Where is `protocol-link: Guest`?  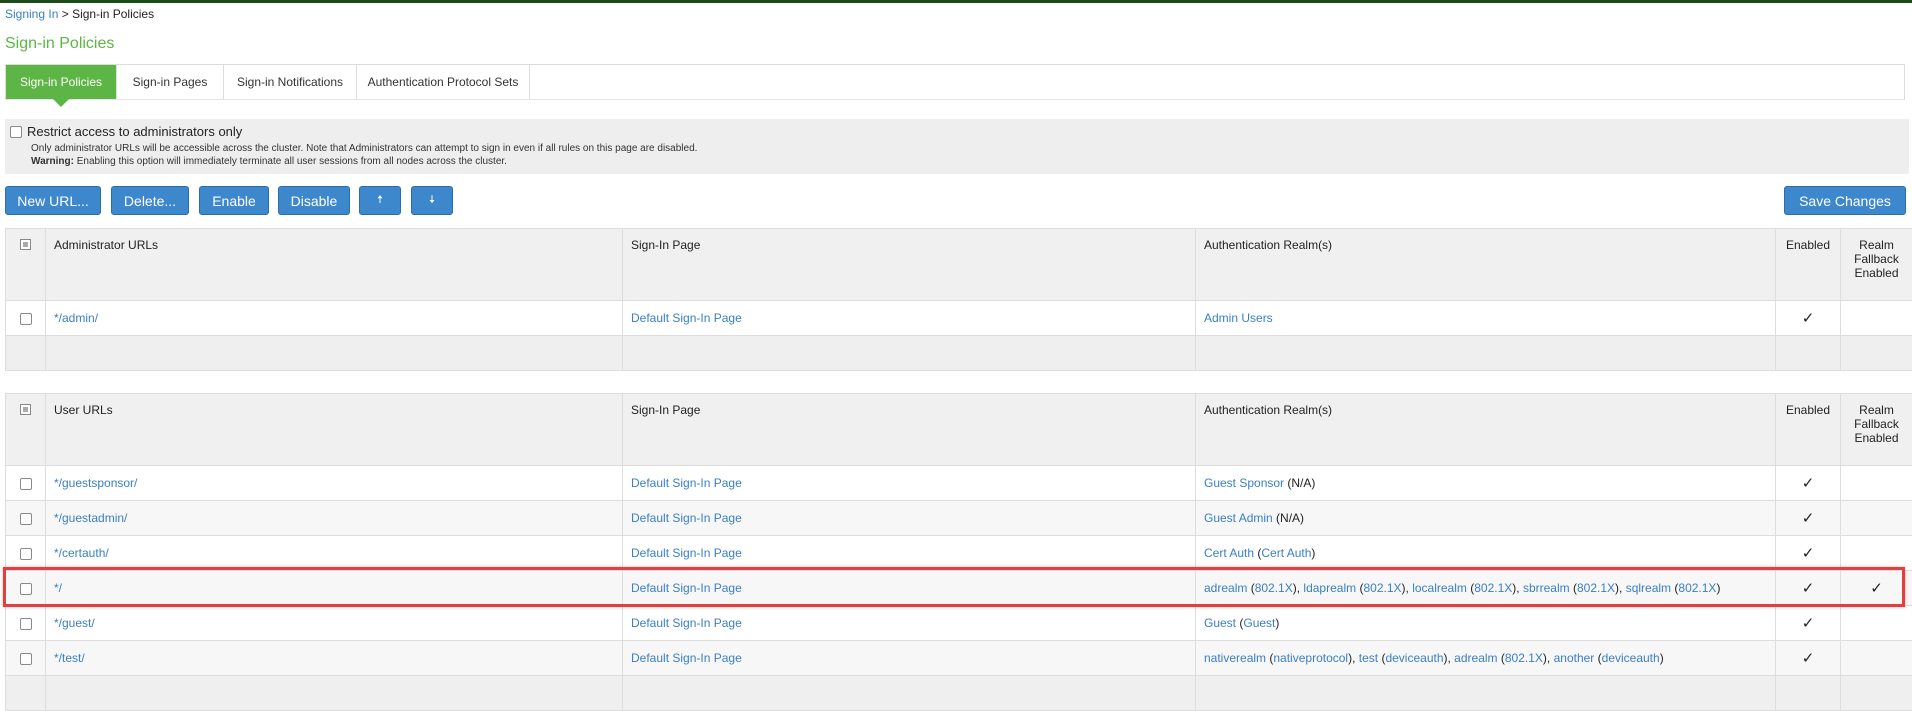 protocol-link: Guest is located at coordinates (1259, 623).